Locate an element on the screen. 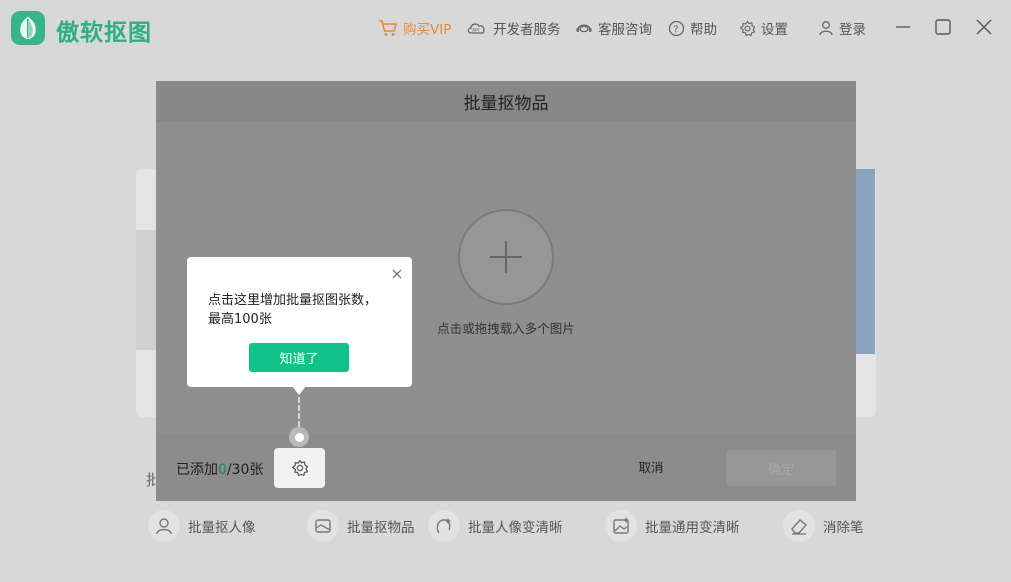  help-icon: ? is located at coordinates (676, 28).